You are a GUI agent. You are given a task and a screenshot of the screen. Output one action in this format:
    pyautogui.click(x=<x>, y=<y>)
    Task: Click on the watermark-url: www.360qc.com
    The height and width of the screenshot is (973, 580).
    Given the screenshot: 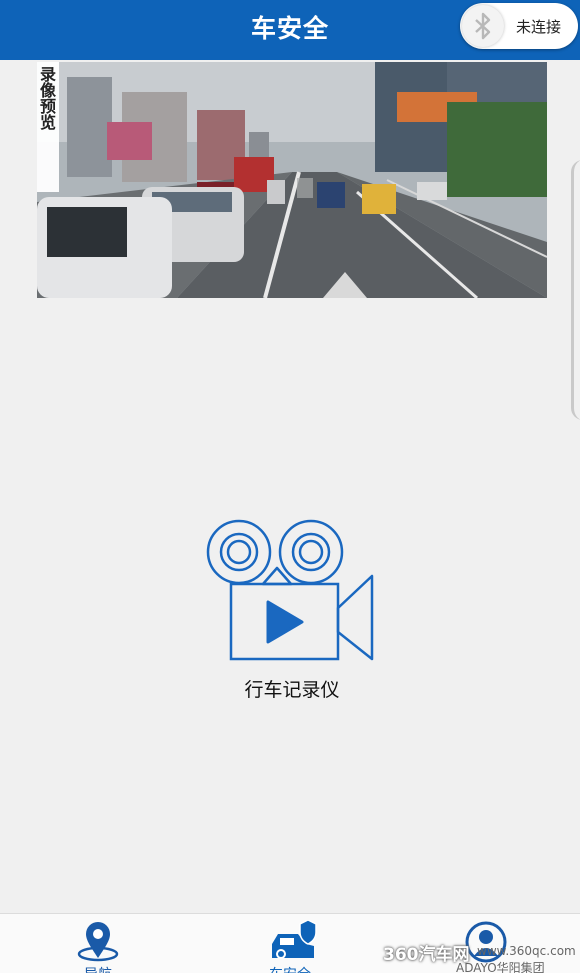 What is the action you would take?
    pyautogui.click(x=526, y=951)
    